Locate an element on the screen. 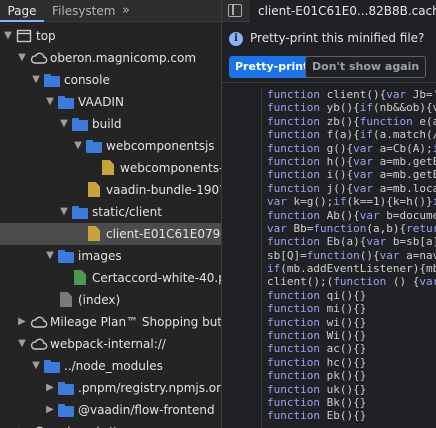  tree-item: ▼ build is located at coordinates (110, 124).